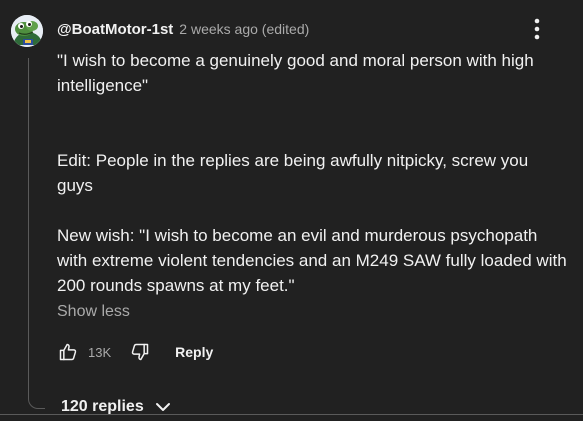 This screenshot has height=421, width=583. What do you see at coordinates (100, 352) in the screenshot?
I see `like-count: 13K` at bounding box center [100, 352].